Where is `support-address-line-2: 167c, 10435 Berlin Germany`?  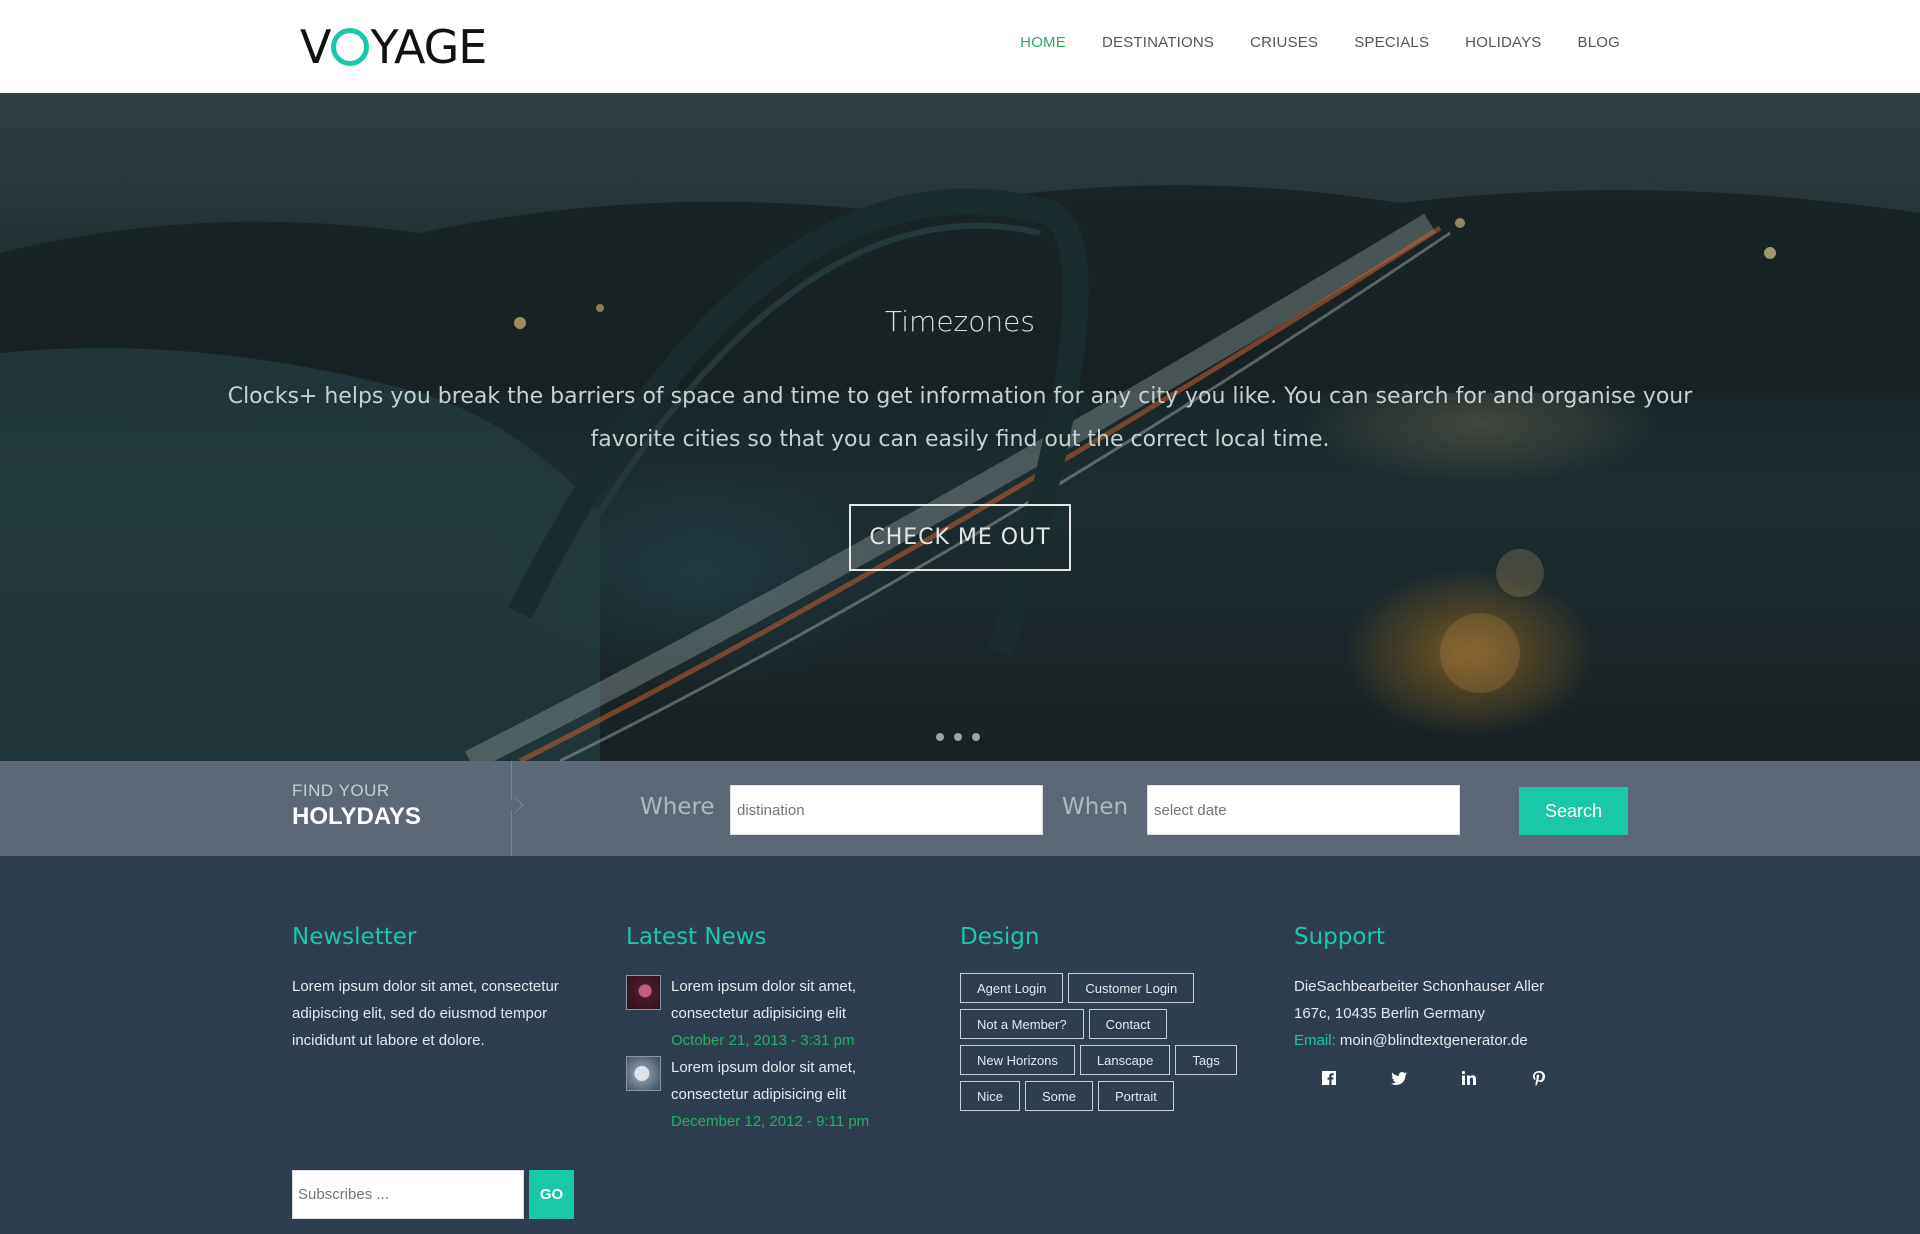 support-address-line-2: 167c, 10435 Berlin Germany is located at coordinates (1389, 1013).